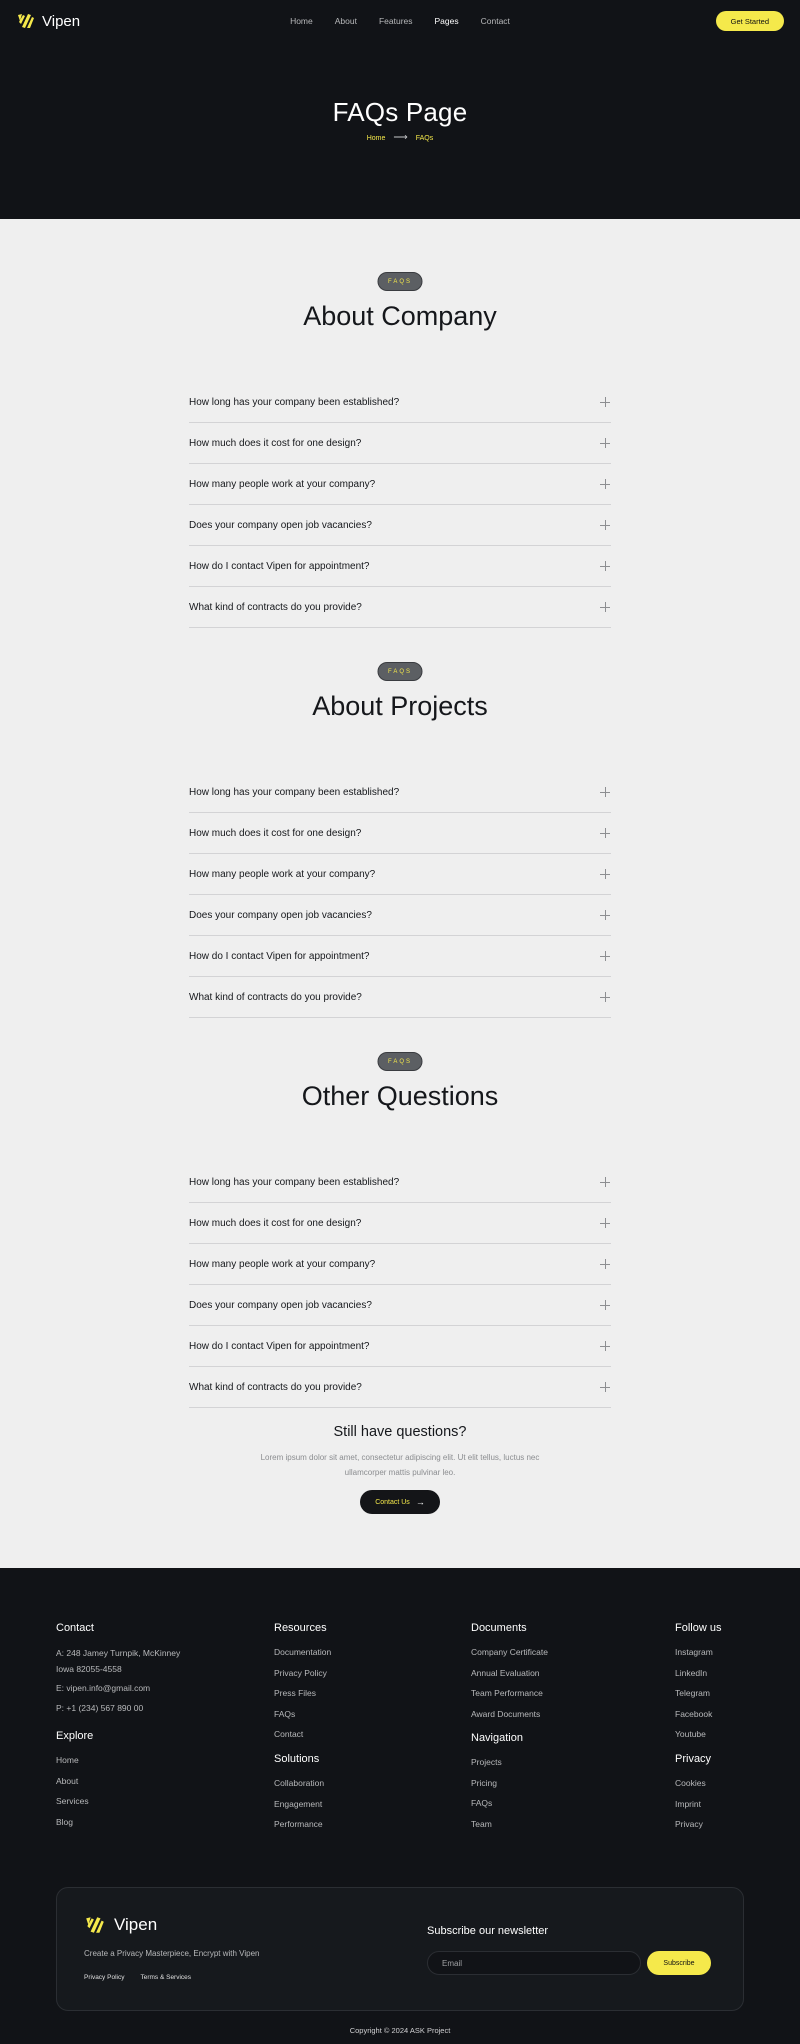 Image resolution: width=800 pixels, height=2044 pixels. What do you see at coordinates (679, 1963) in the screenshot?
I see `subscribe-button: Subscribe` at bounding box center [679, 1963].